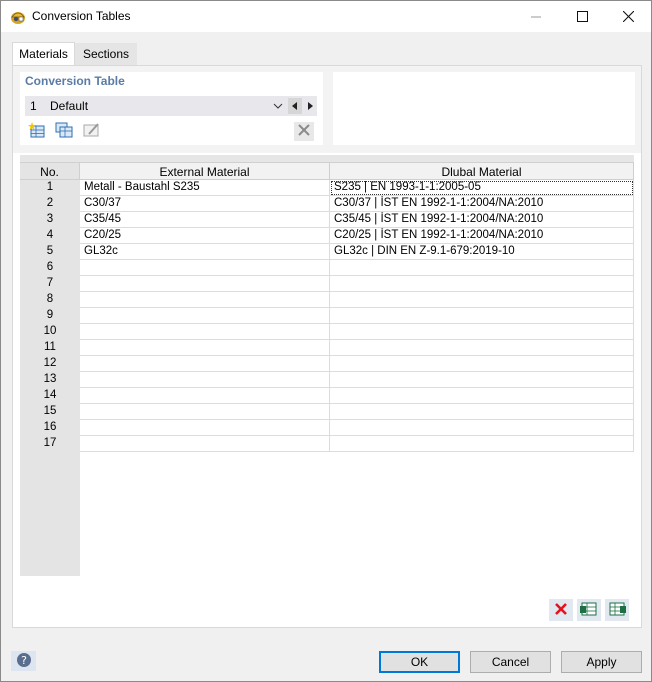 This screenshot has height=682, width=652. What do you see at coordinates (278, 106) in the screenshot?
I see `chevron-down-icon` at bounding box center [278, 106].